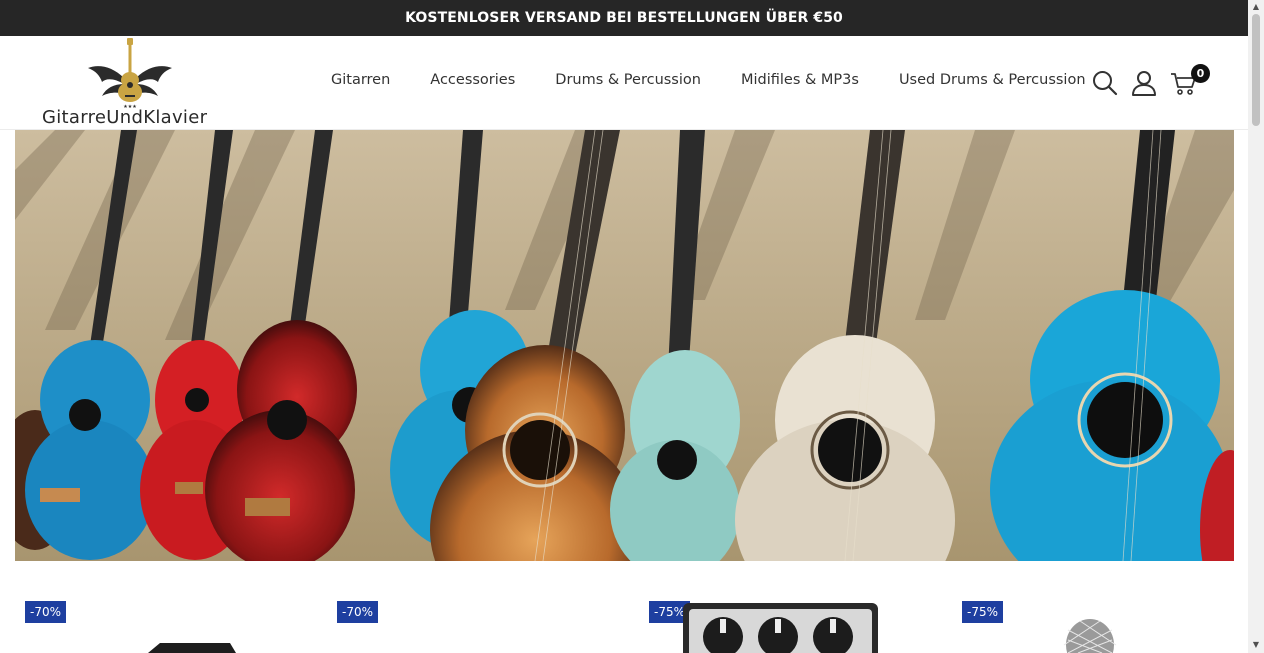  I want to click on search-icon, so click(1105, 83).